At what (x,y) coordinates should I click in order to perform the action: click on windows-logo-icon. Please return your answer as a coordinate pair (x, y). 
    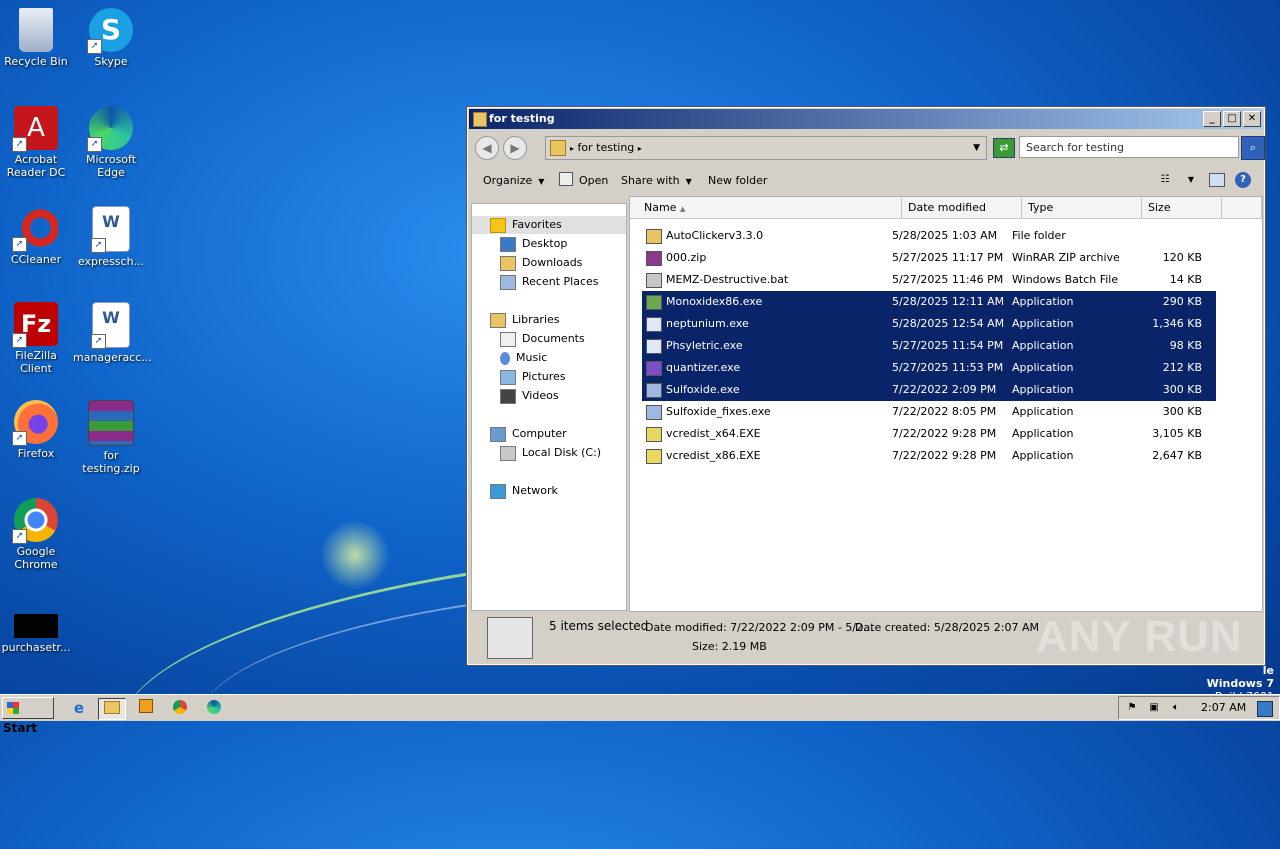
    Looking at the image, I should click on (13, 708).